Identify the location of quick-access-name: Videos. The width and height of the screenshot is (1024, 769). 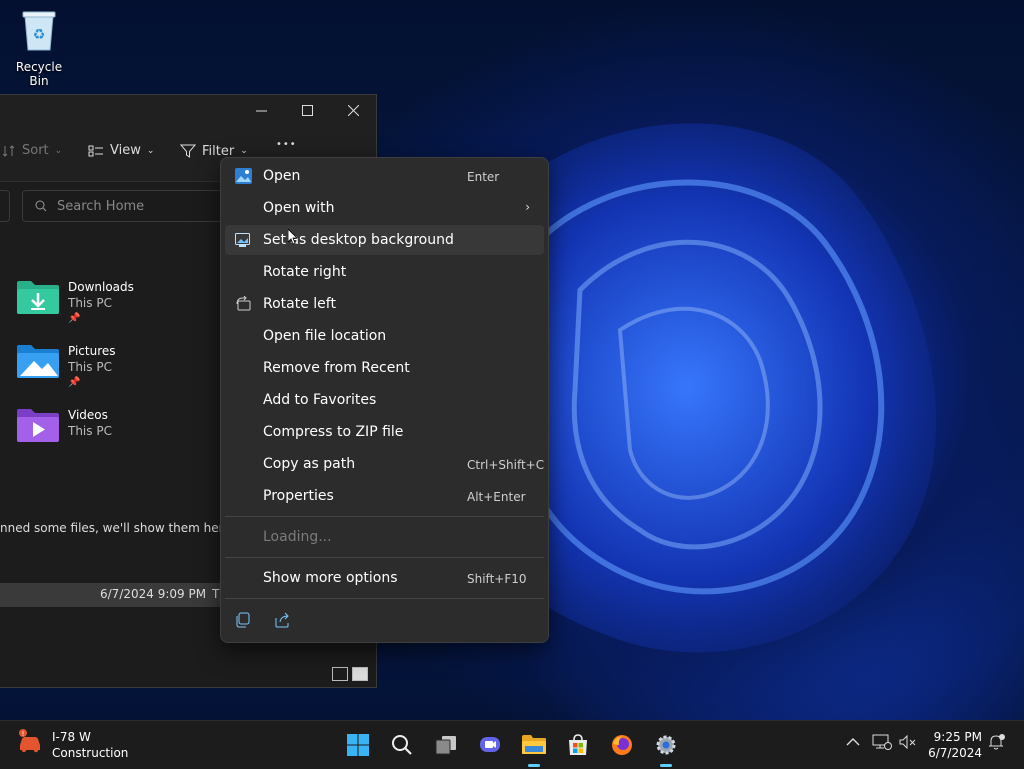
(88, 415).